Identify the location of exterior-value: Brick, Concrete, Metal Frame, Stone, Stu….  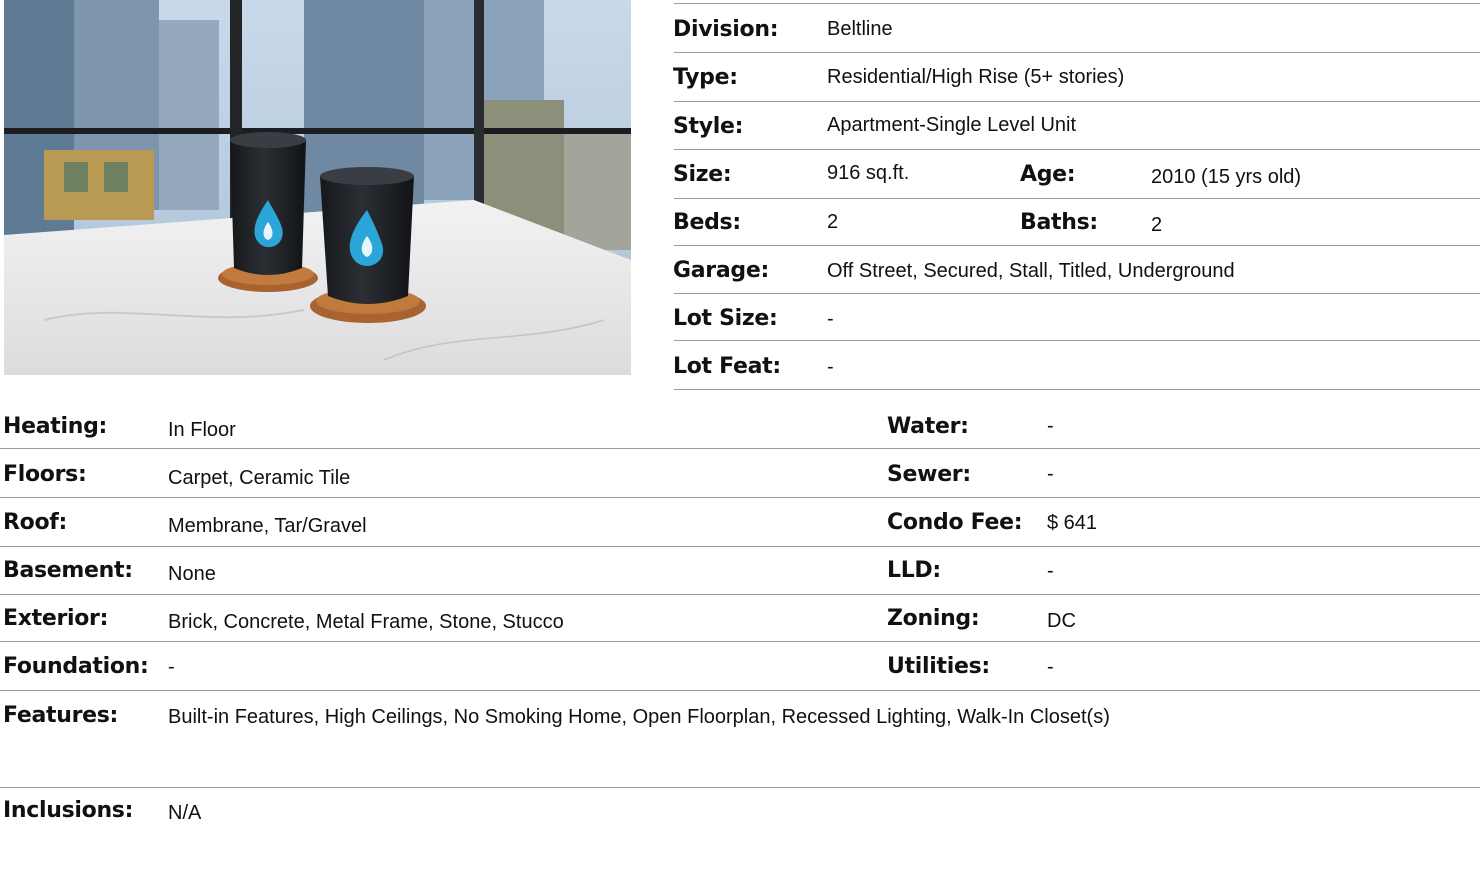
(366, 622).